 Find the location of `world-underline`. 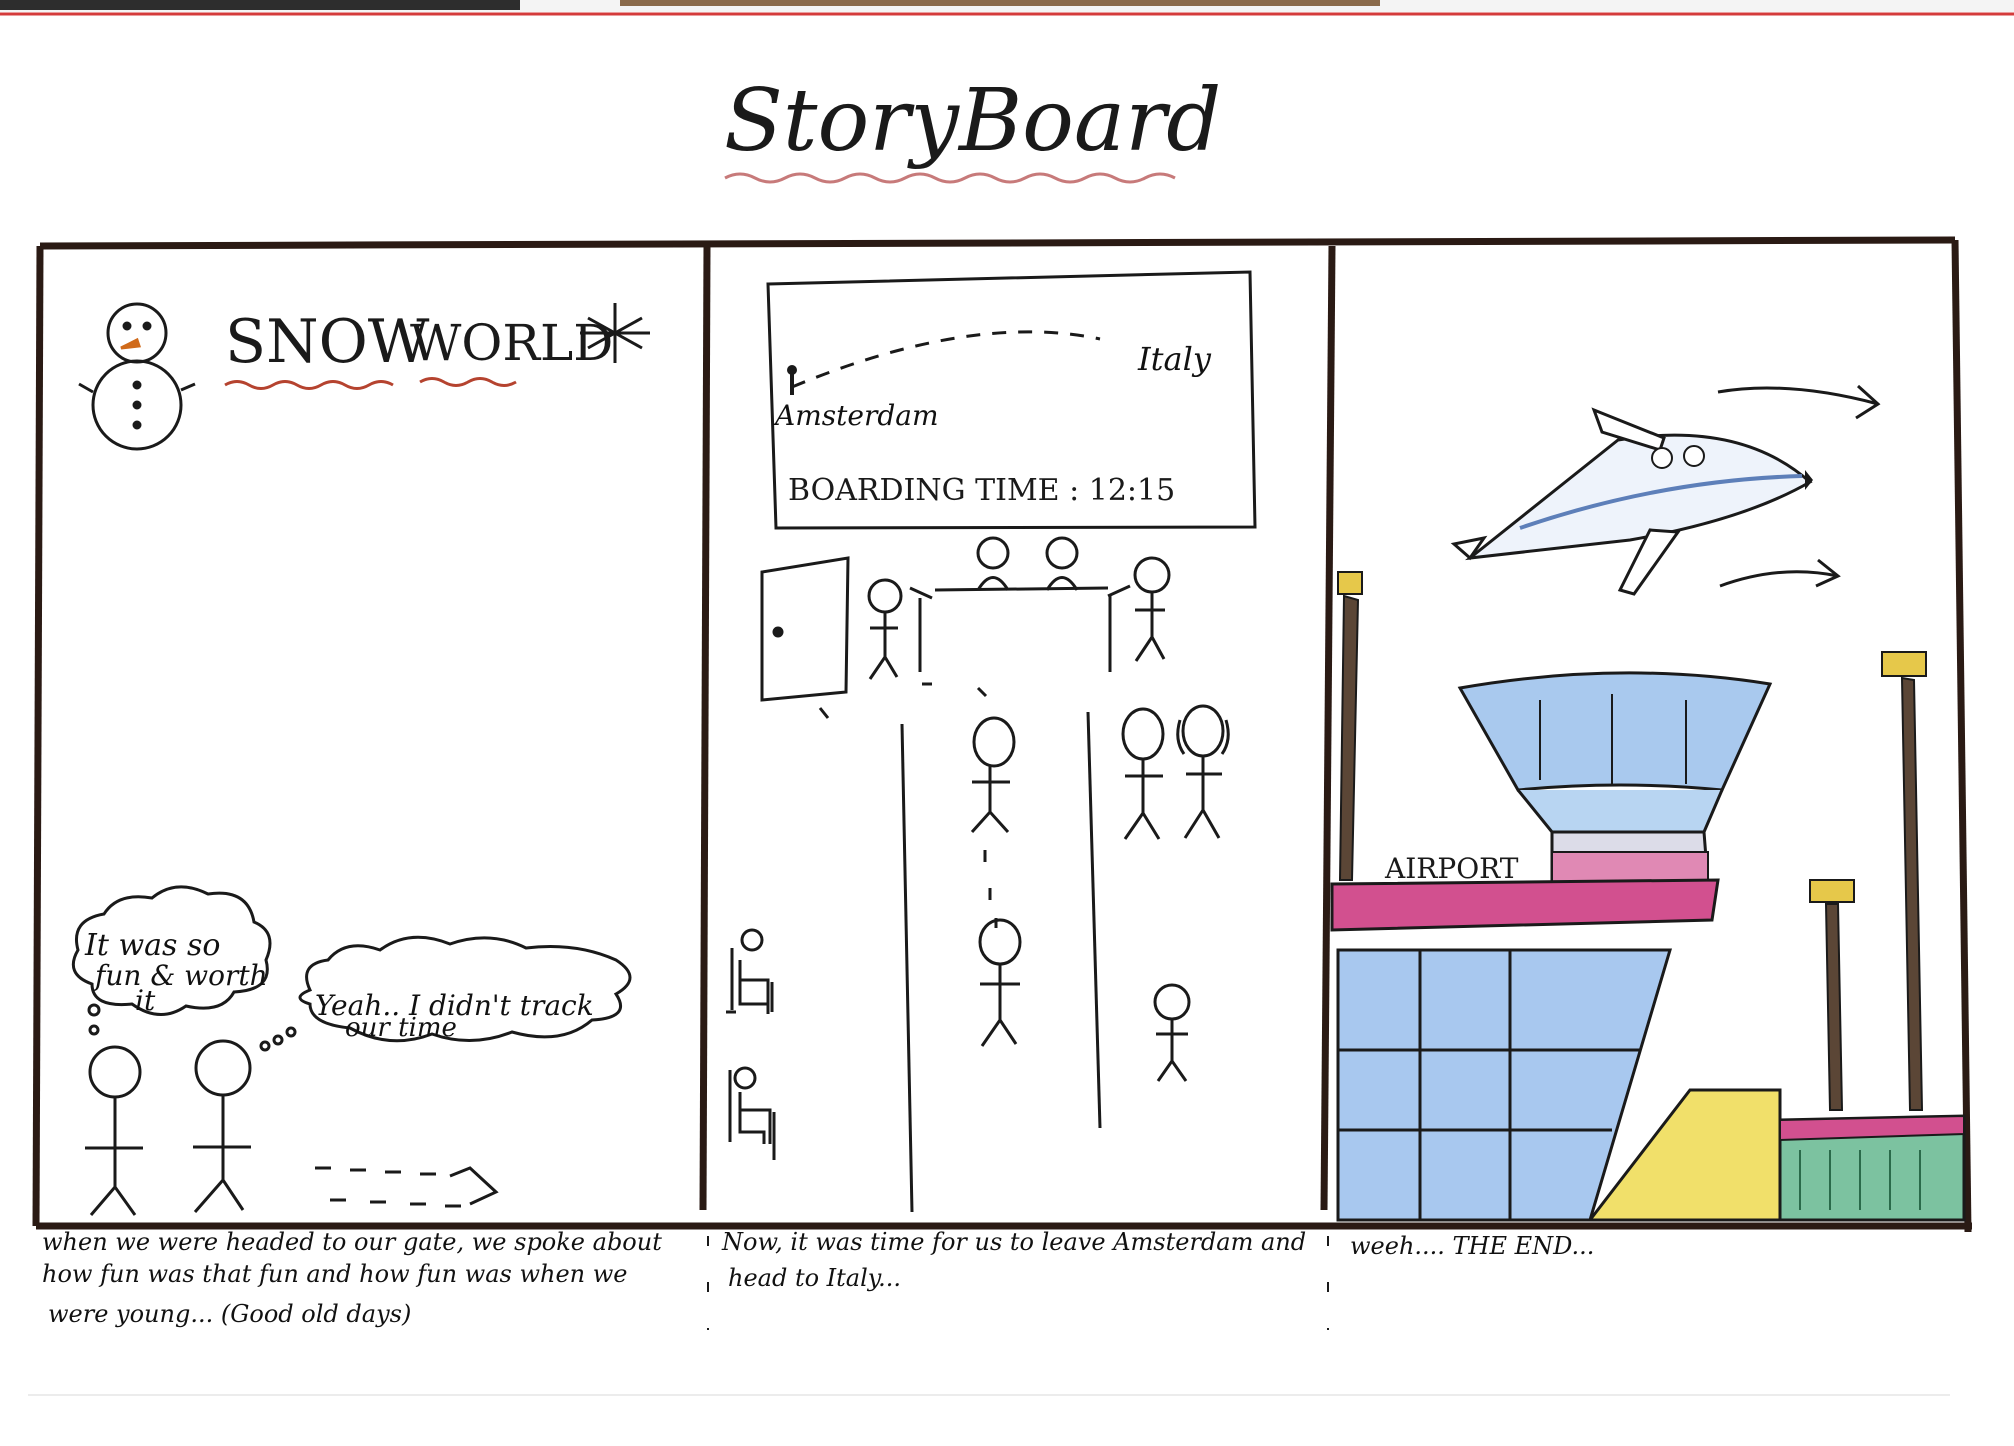

world-underline is located at coordinates (468, 382).